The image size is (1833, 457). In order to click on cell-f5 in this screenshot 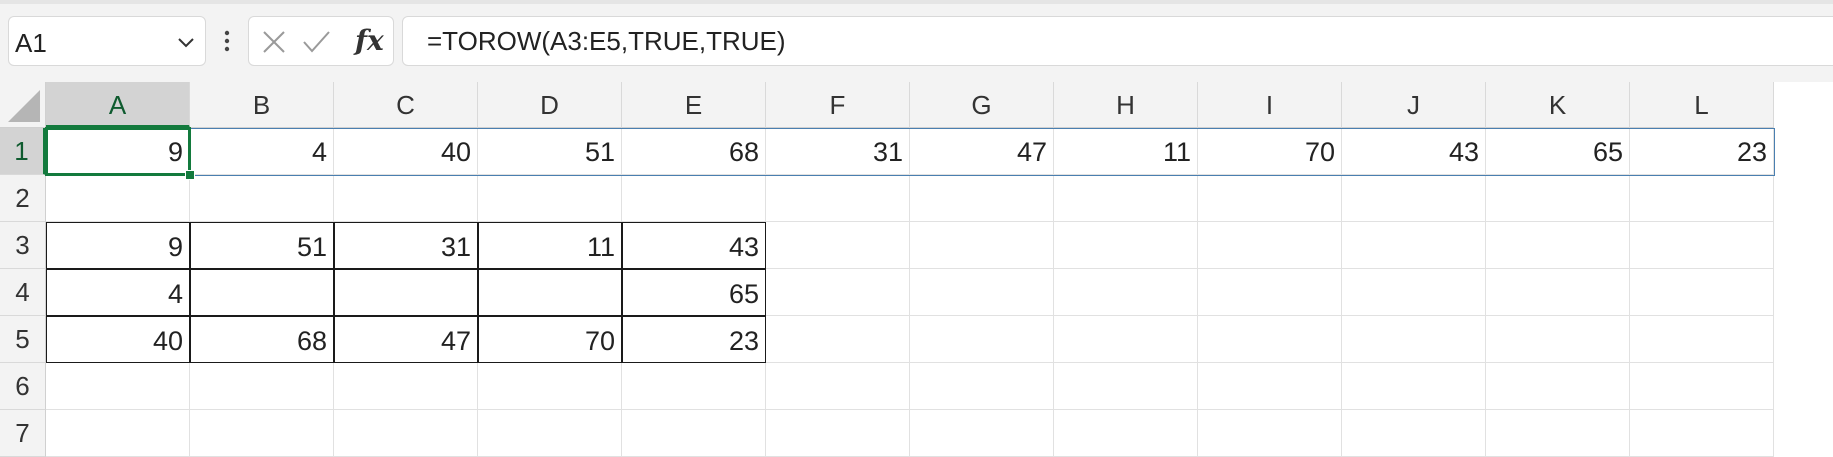, I will do `click(838, 339)`.